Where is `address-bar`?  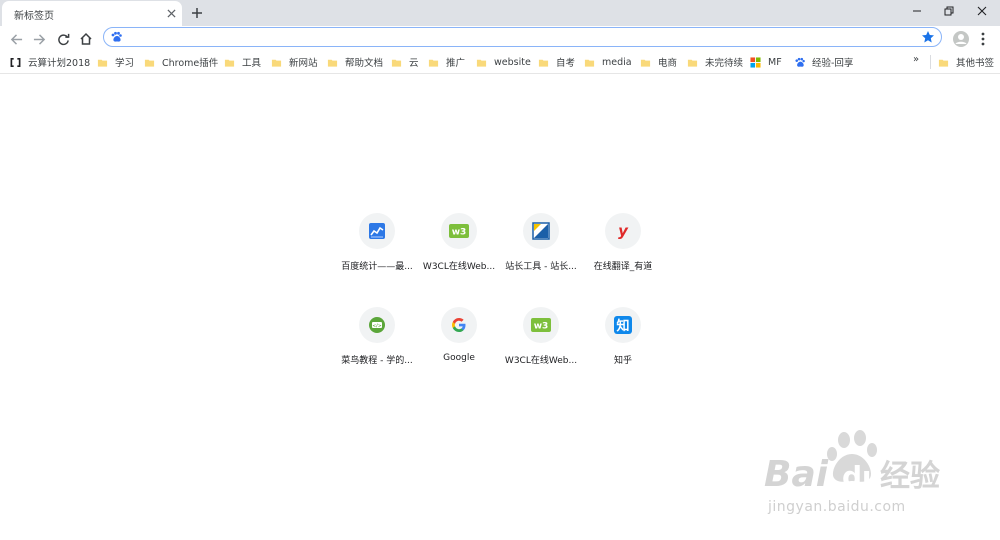
address-bar is located at coordinates (522, 37).